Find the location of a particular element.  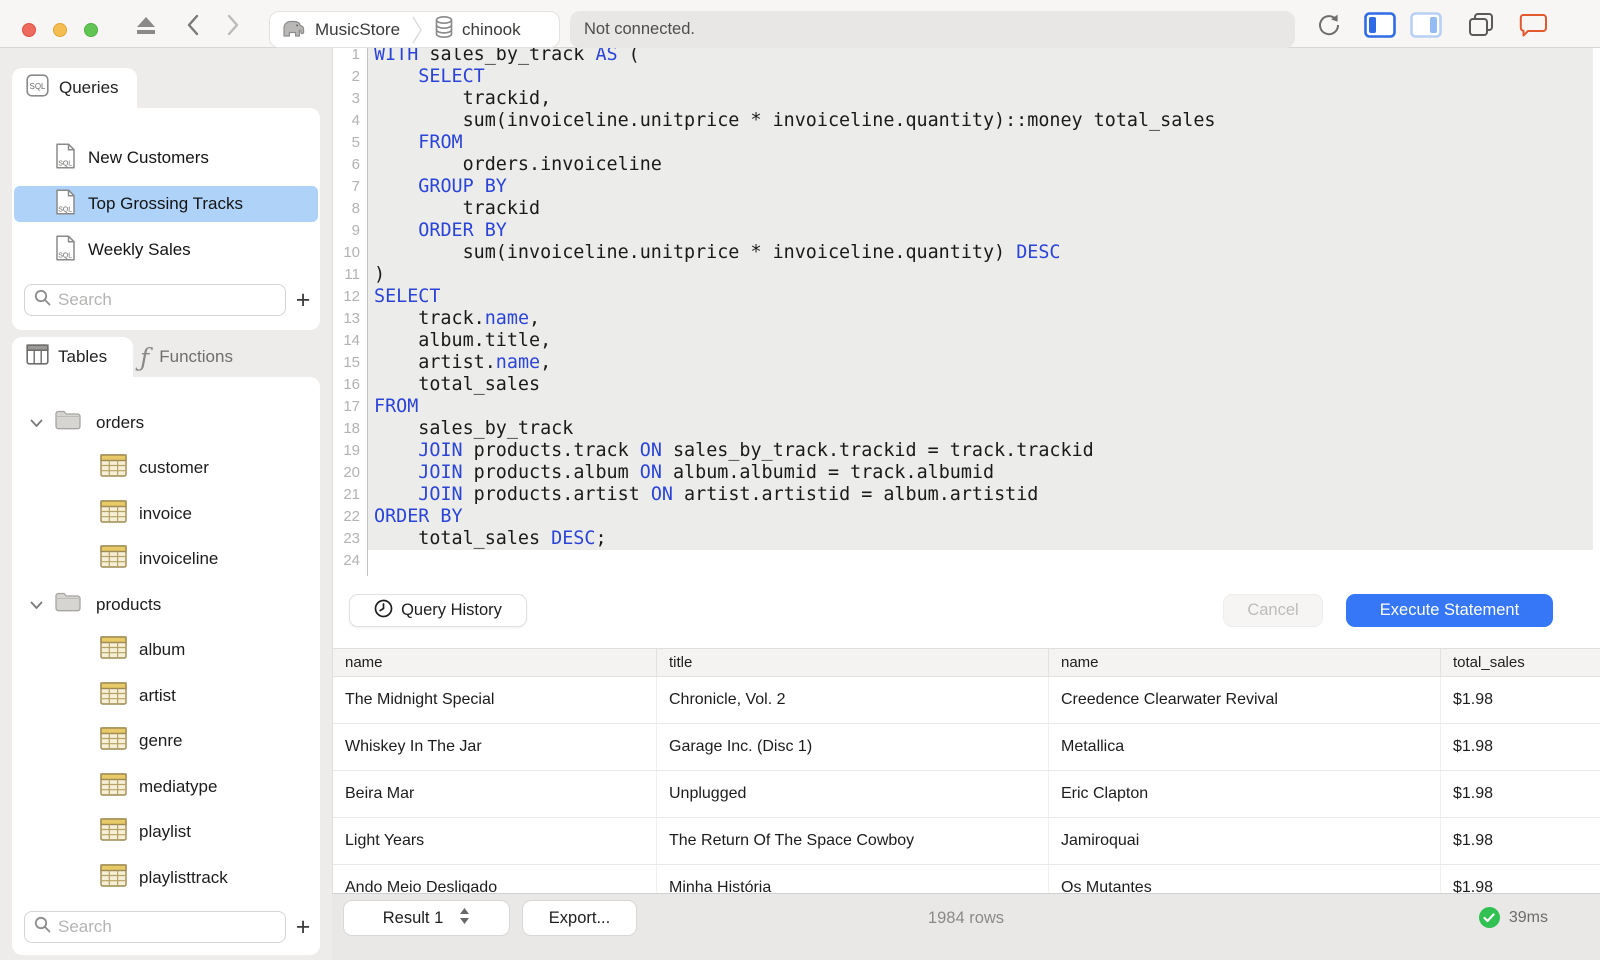

eject-icon is located at coordinates (146, 25).